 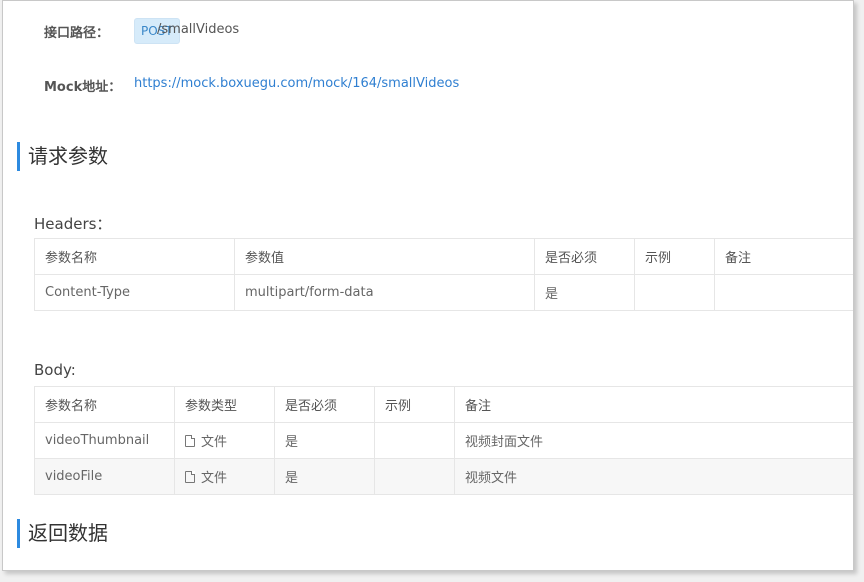 I want to click on param-name: videoThumbnail, so click(x=104, y=440).